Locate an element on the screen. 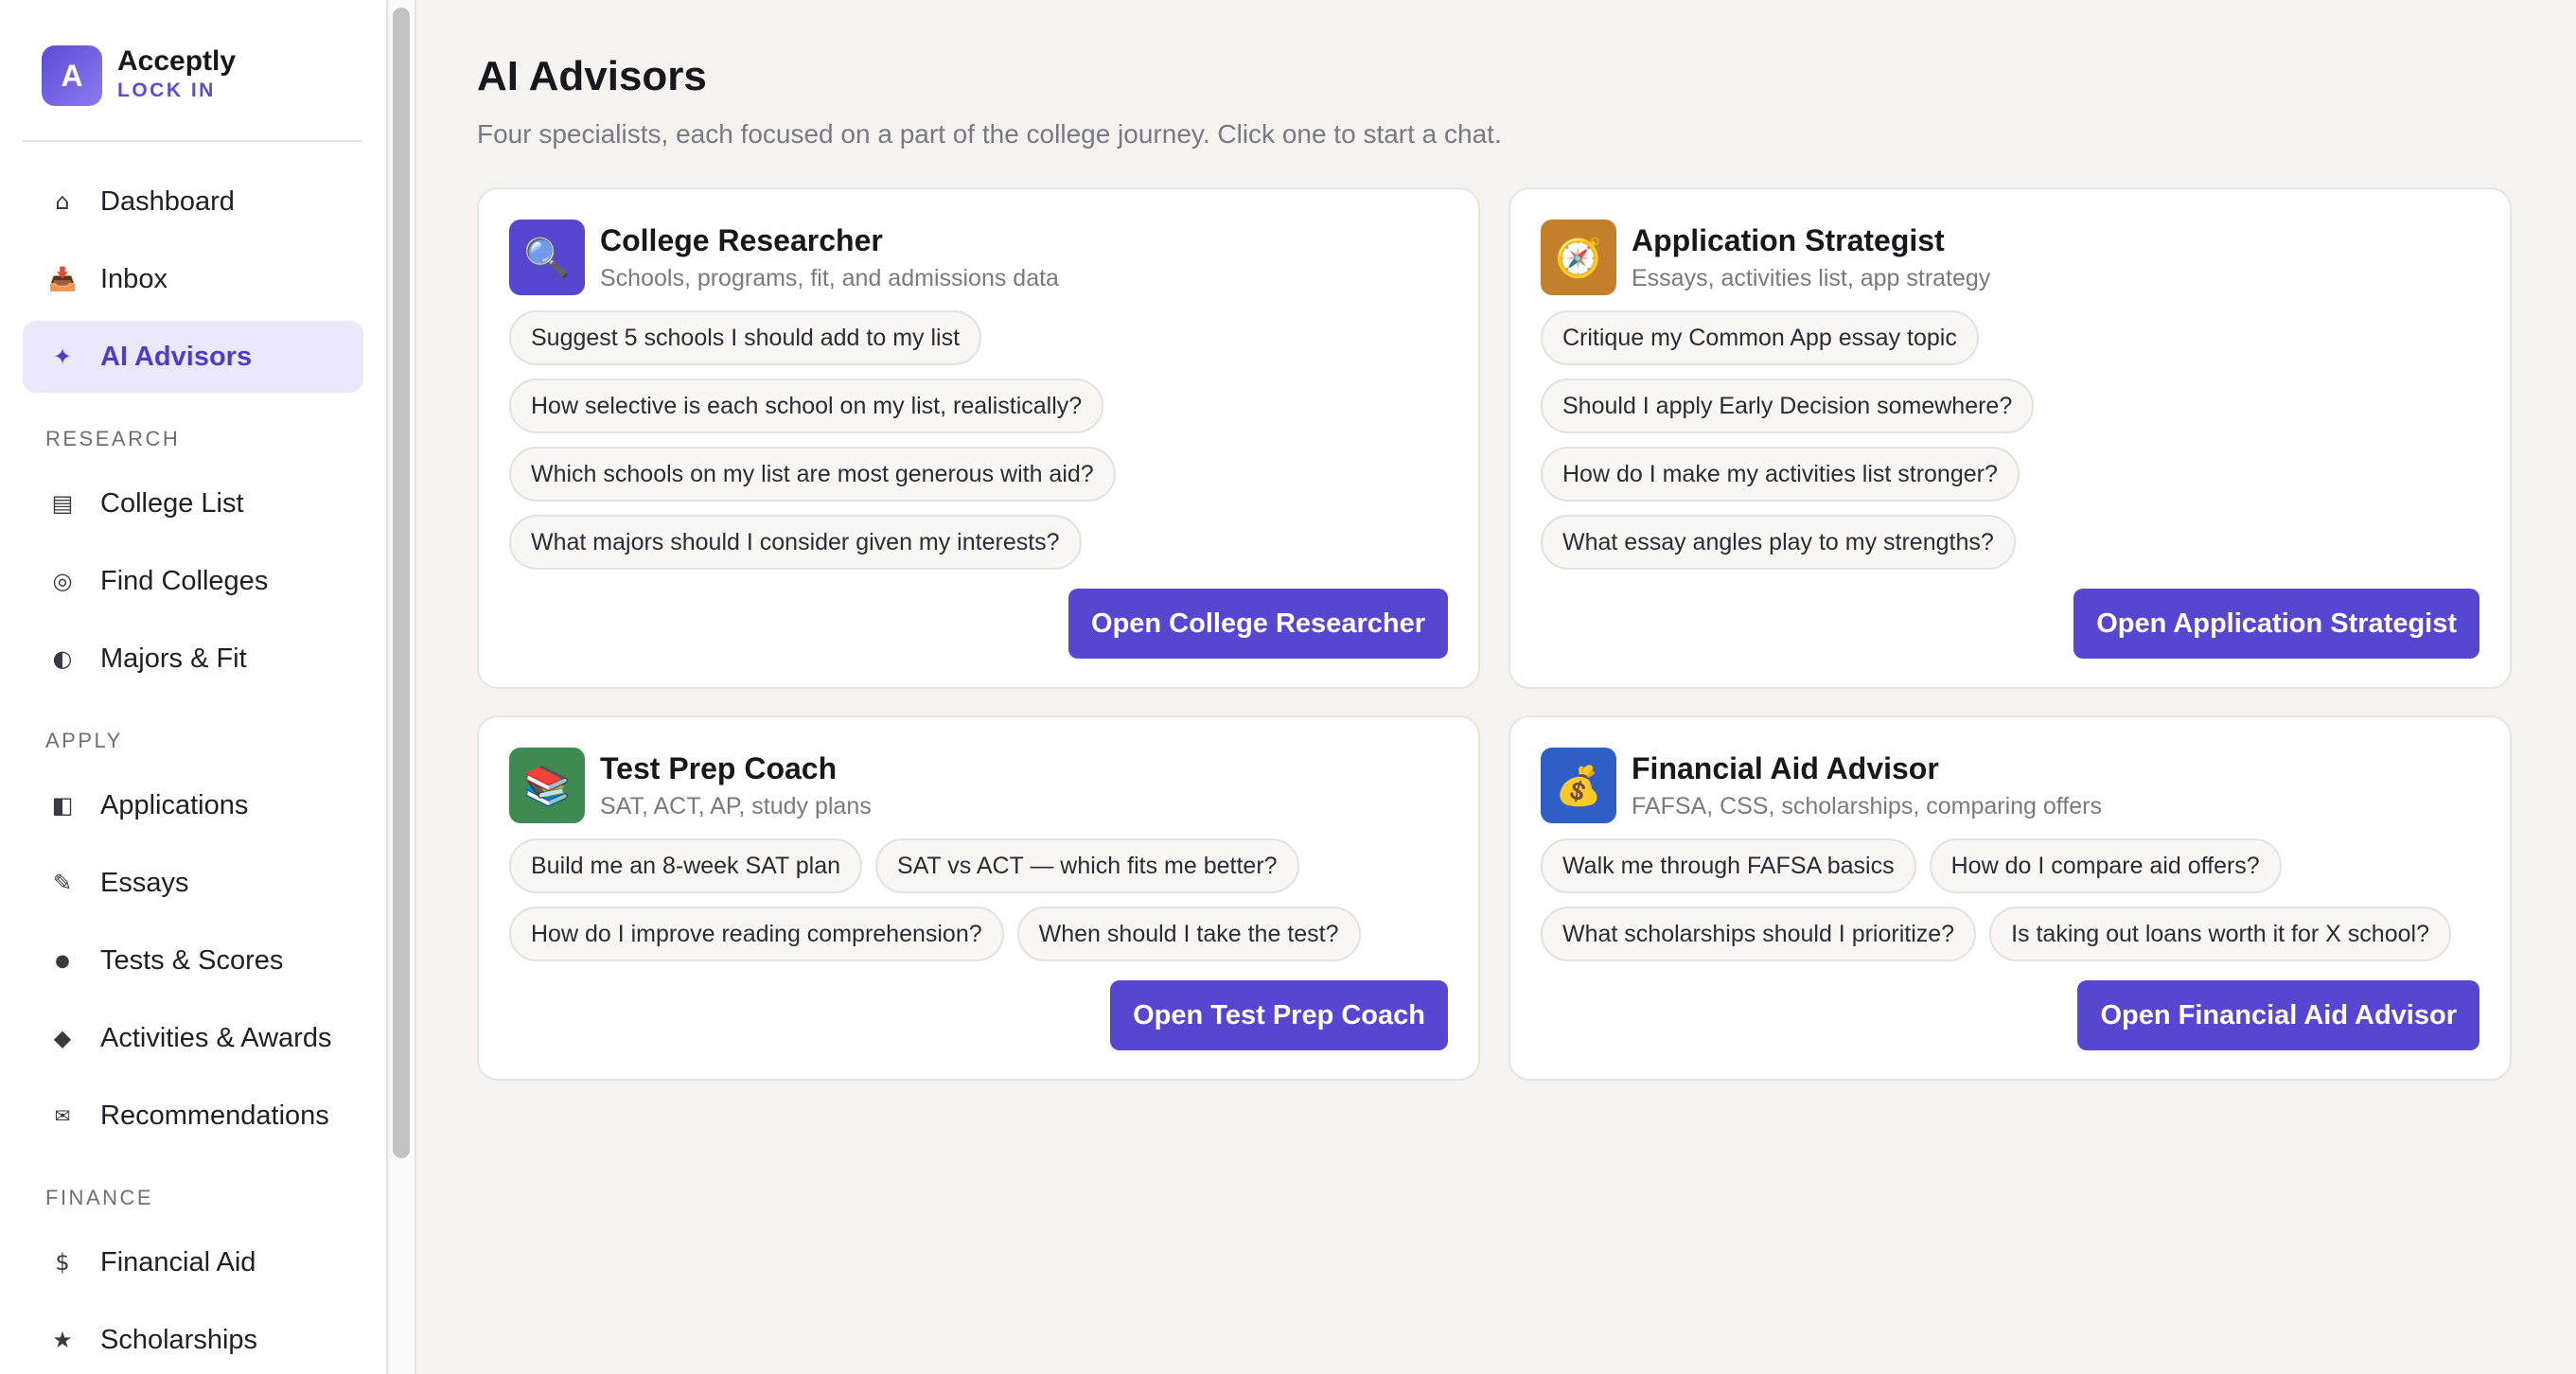 Image resolution: width=2576 pixels, height=1374 pixels. envelope-icon: ✉ is located at coordinates (62, 1115).